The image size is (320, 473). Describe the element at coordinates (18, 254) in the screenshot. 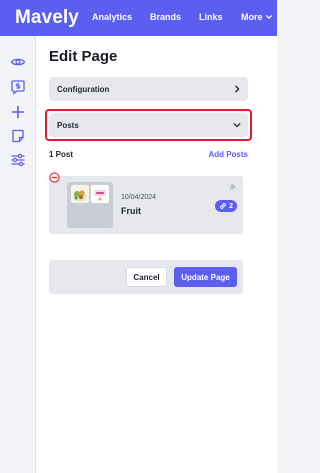

I see `sidebar` at that location.